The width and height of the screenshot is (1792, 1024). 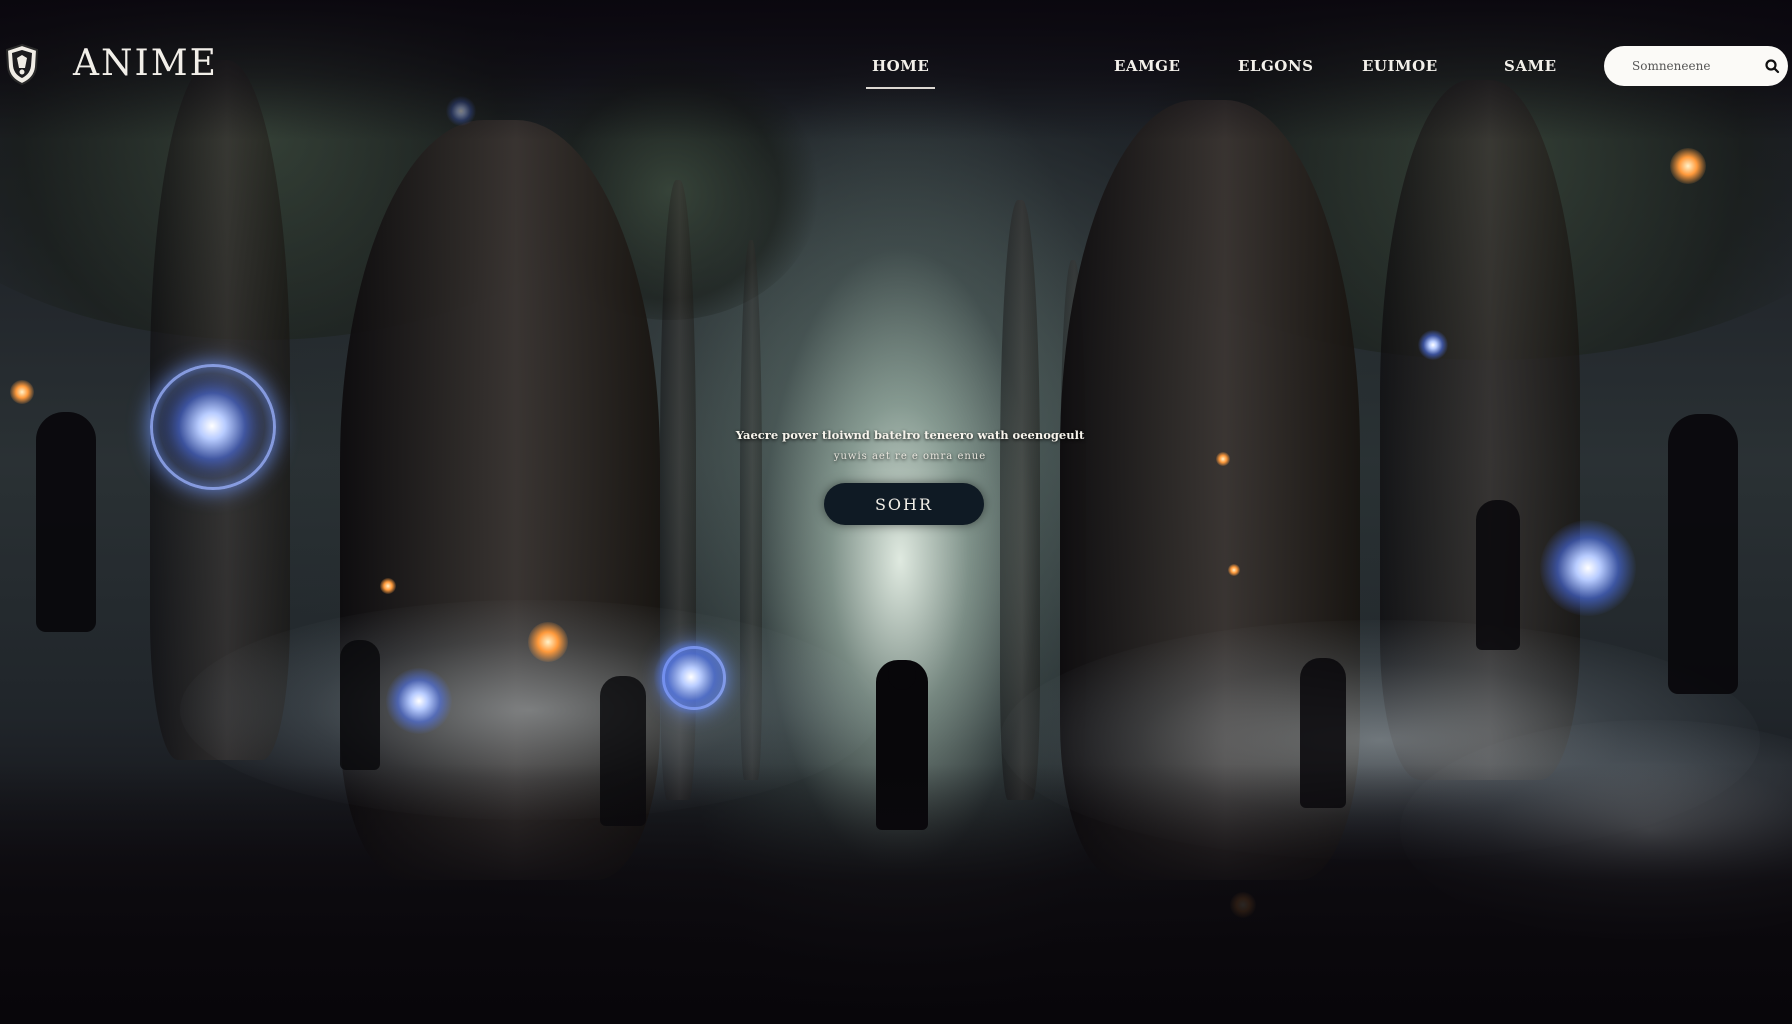 I want to click on brand-name: ANIME, so click(x=145, y=63).